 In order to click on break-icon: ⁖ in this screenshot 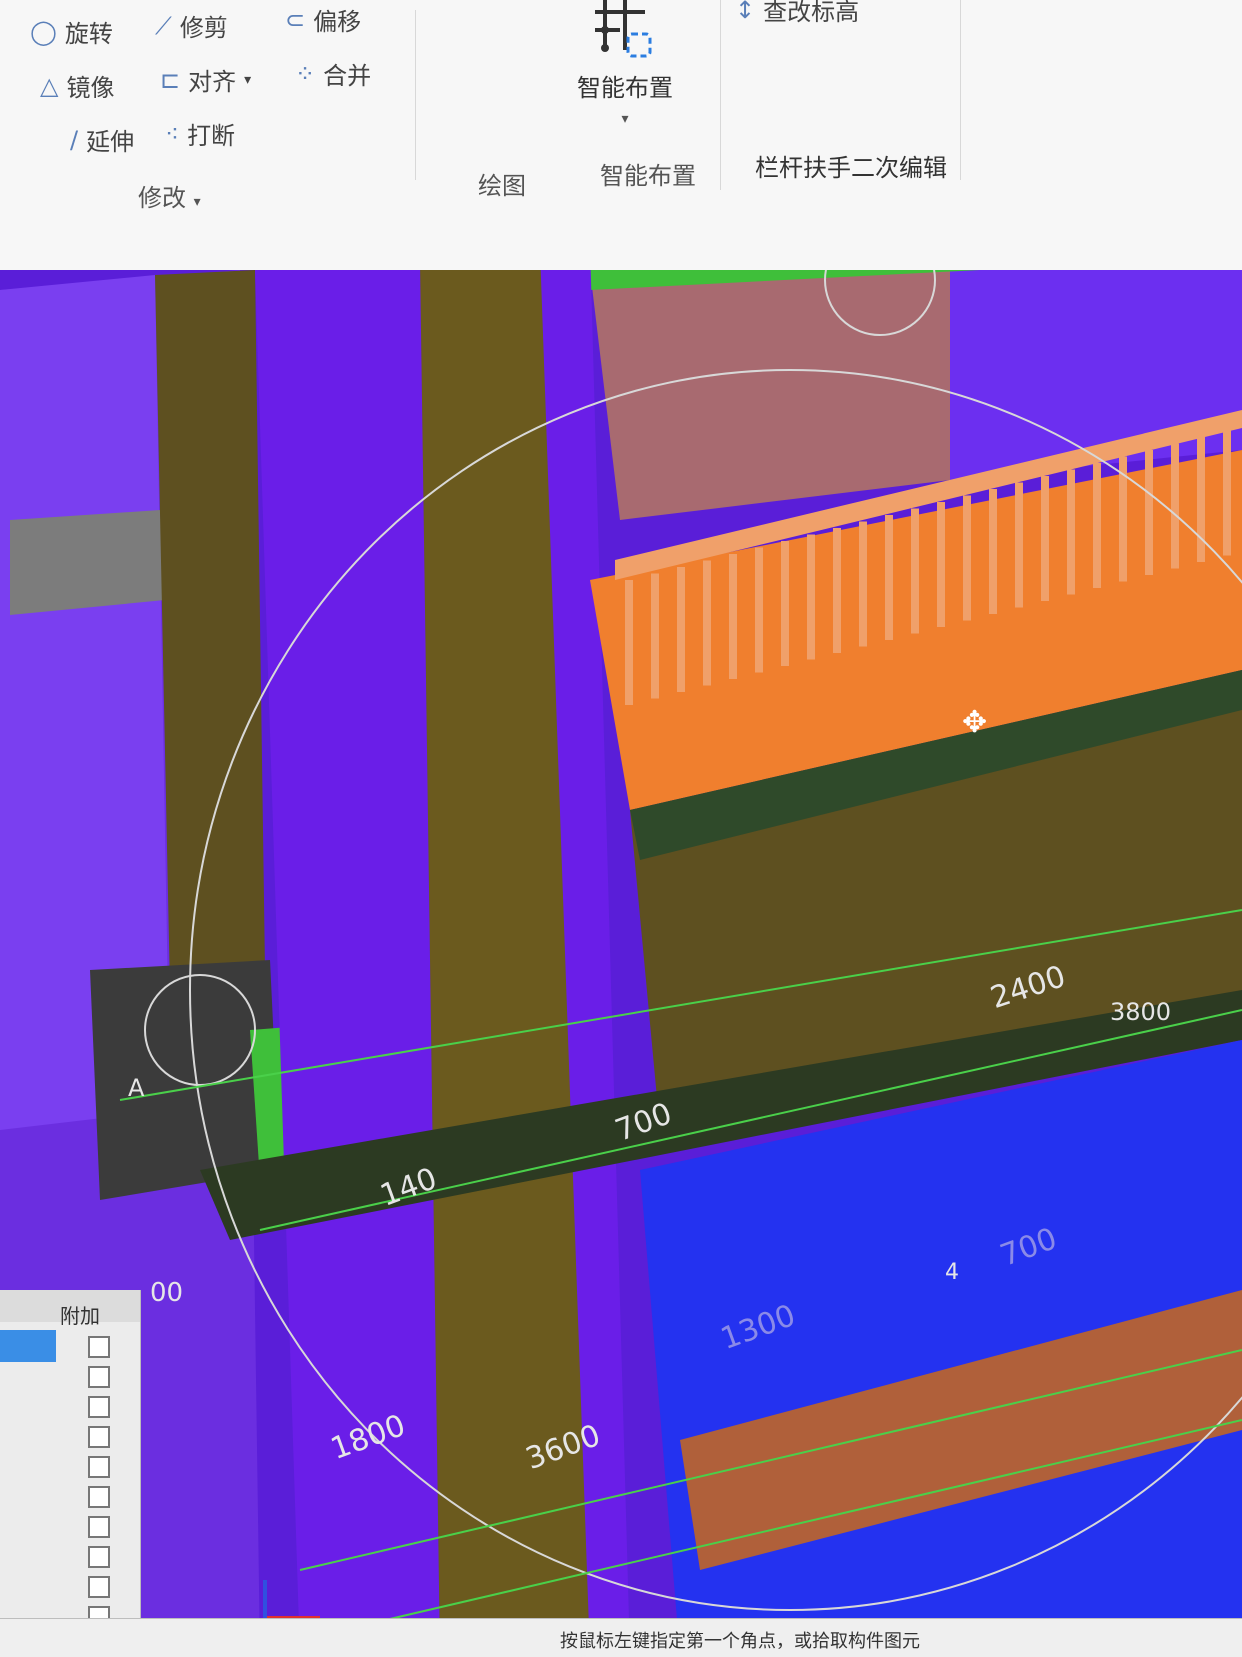, I will do `click(172, 133)`.